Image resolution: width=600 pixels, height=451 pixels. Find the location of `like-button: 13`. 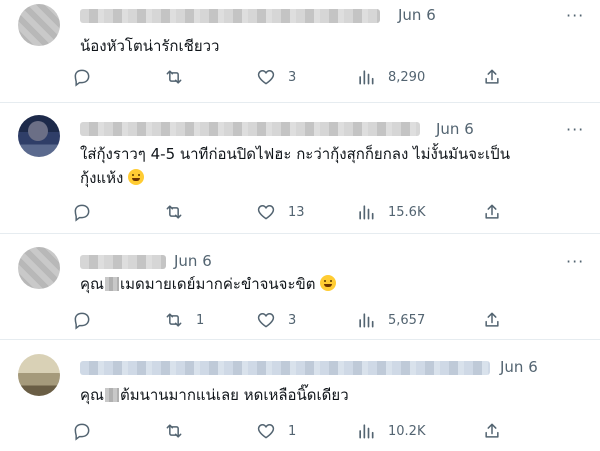

like-button: 13 is located at coordinates (280, 212).